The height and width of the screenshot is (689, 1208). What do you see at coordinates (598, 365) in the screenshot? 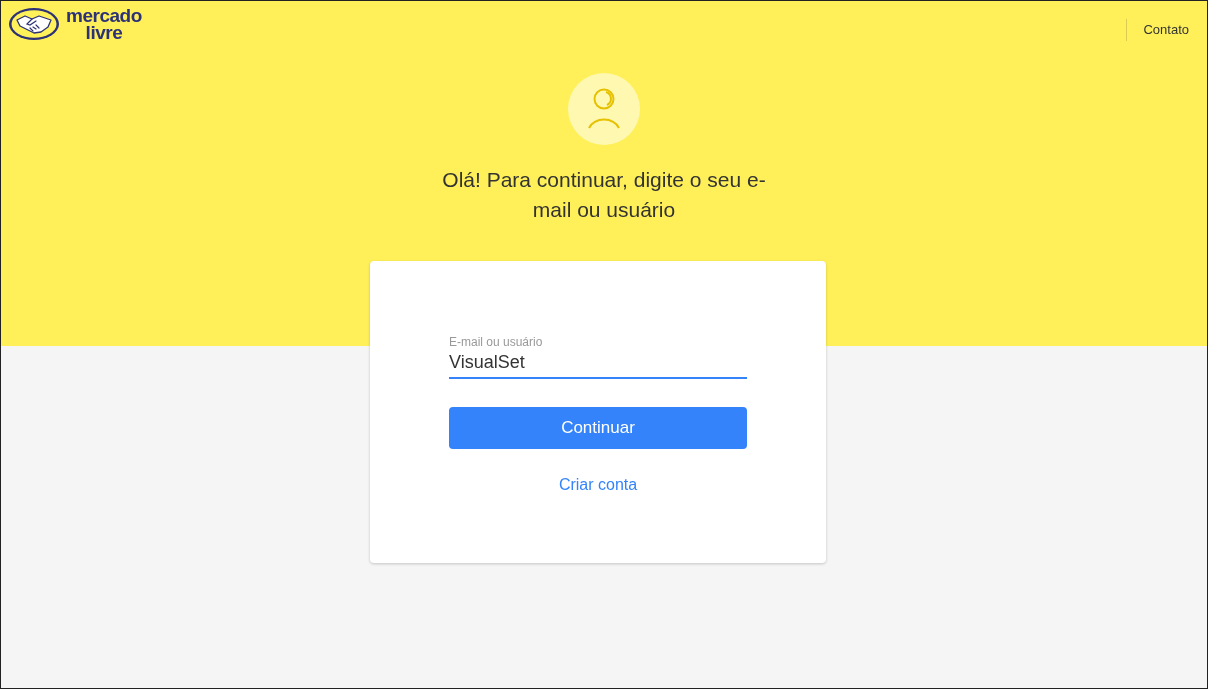
I see `email-field: VisualSet` at bounding box center [598, 365].